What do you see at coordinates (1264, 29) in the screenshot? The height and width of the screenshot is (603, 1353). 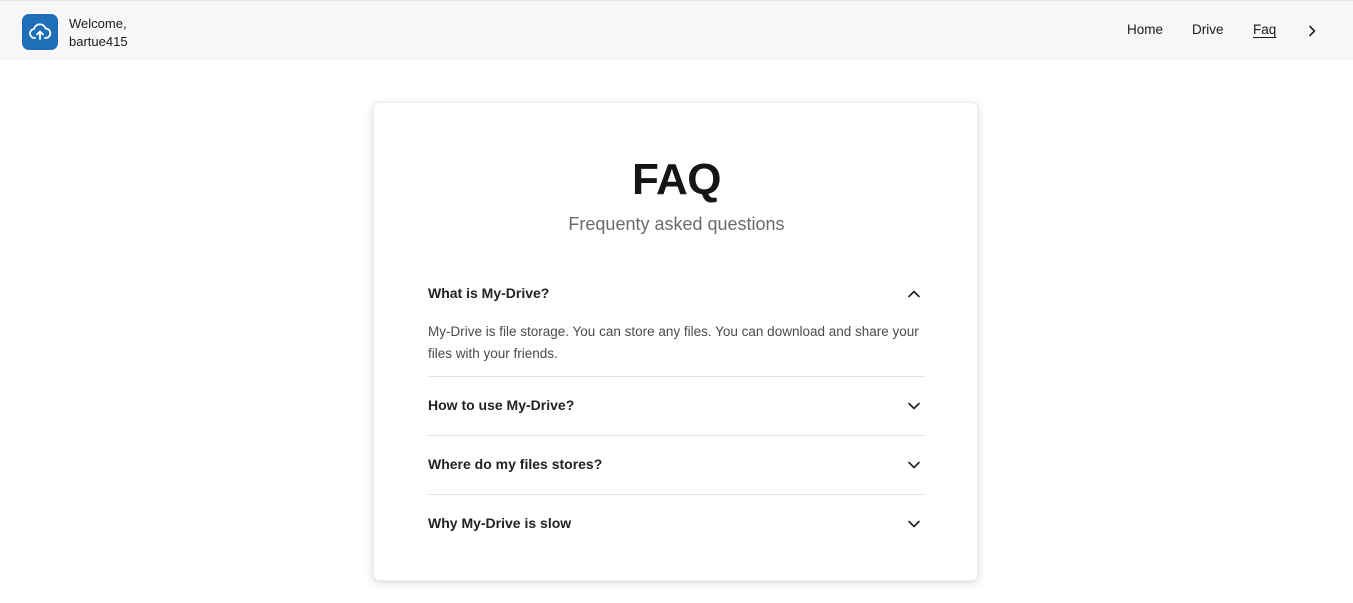 I see `nav-faq: Faq` at bounding box center [1264, 29].